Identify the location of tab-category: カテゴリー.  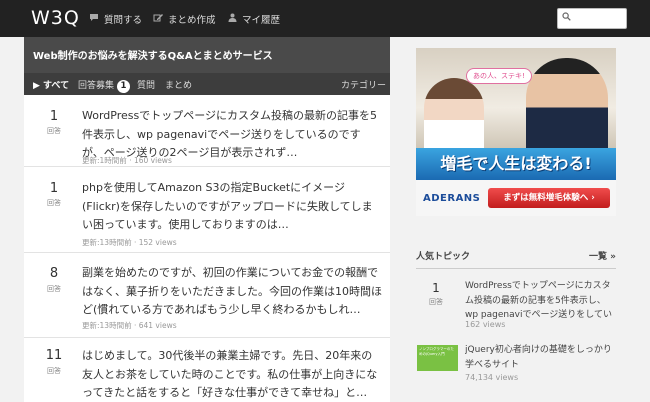
(363, 84).